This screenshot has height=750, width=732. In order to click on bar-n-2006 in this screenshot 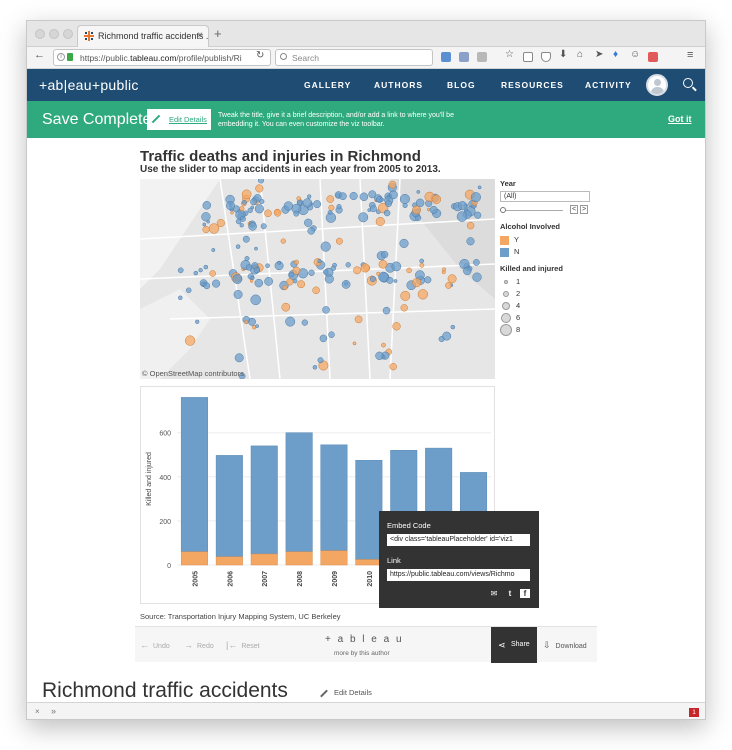, I will do `click(229, 506)`.